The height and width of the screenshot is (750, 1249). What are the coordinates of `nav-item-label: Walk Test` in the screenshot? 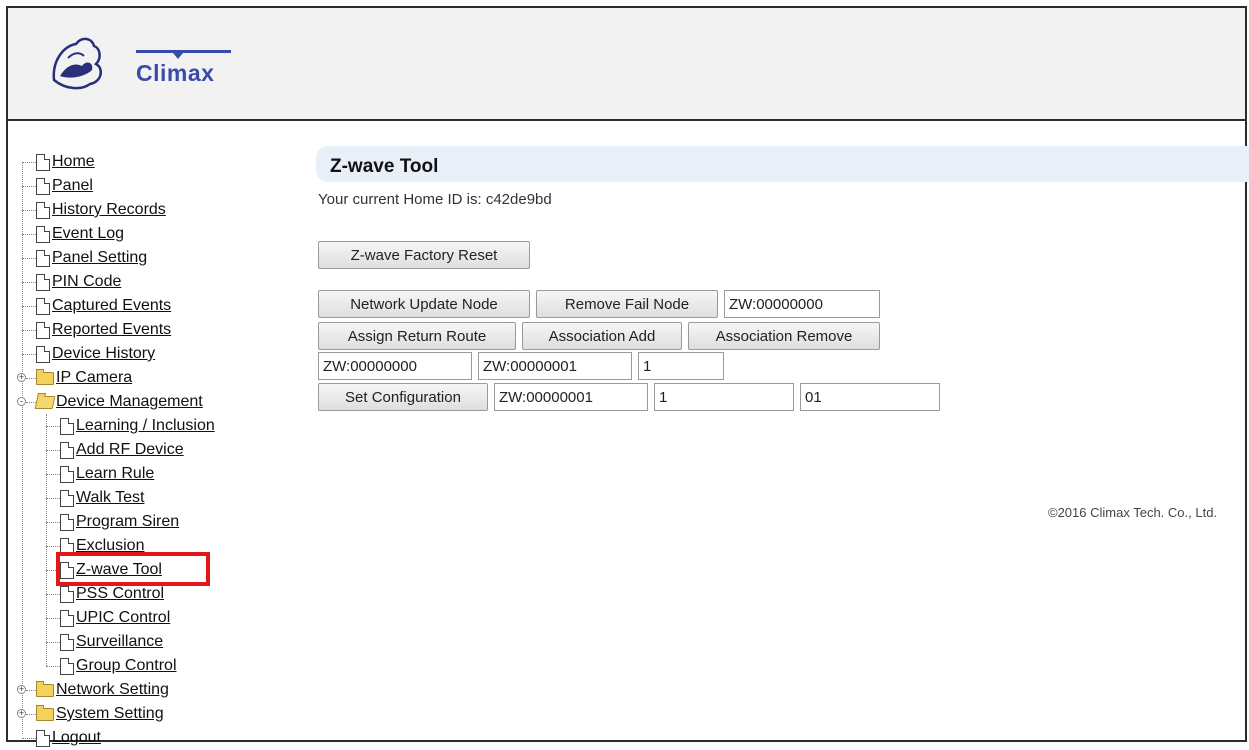 It's located at (110, 498).